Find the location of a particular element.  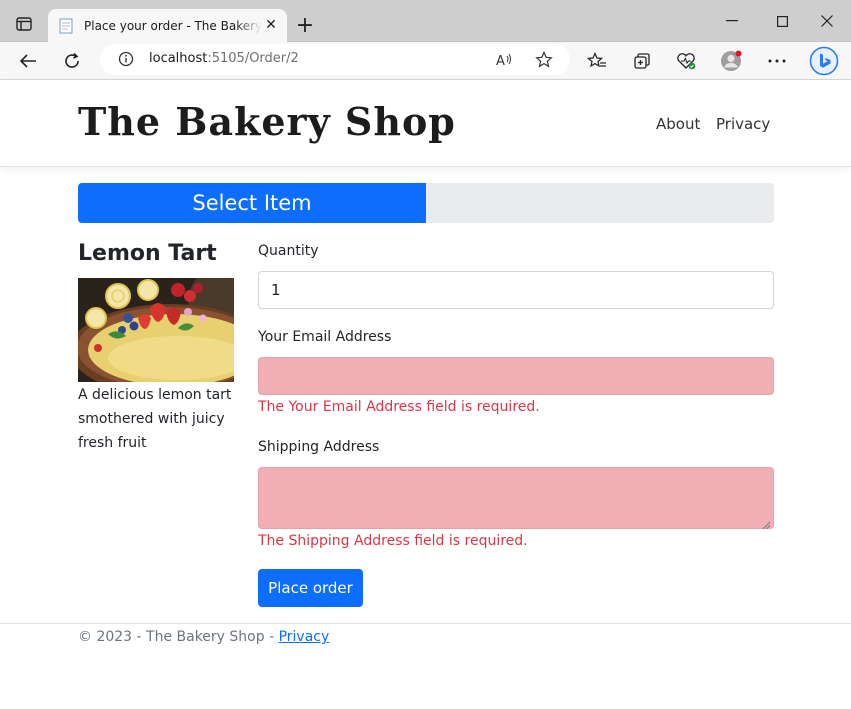

tab-title: Place your order - The Bakery Shop is located at coordinates (173, 25).